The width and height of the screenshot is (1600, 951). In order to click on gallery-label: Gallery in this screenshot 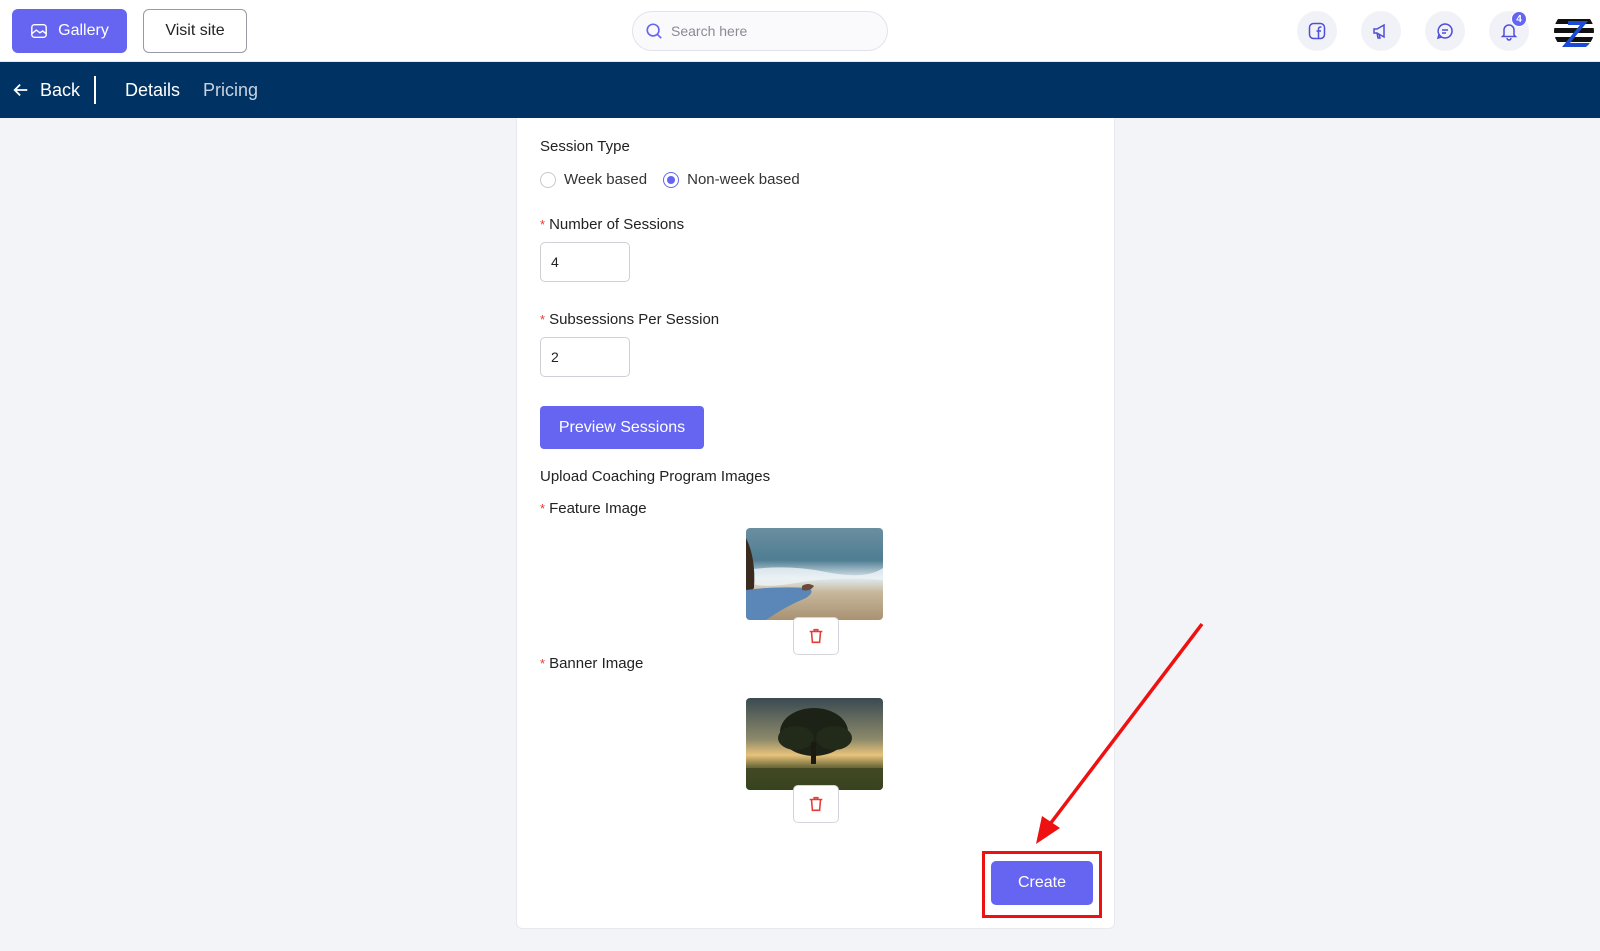, I will do `click(83, 30)`.